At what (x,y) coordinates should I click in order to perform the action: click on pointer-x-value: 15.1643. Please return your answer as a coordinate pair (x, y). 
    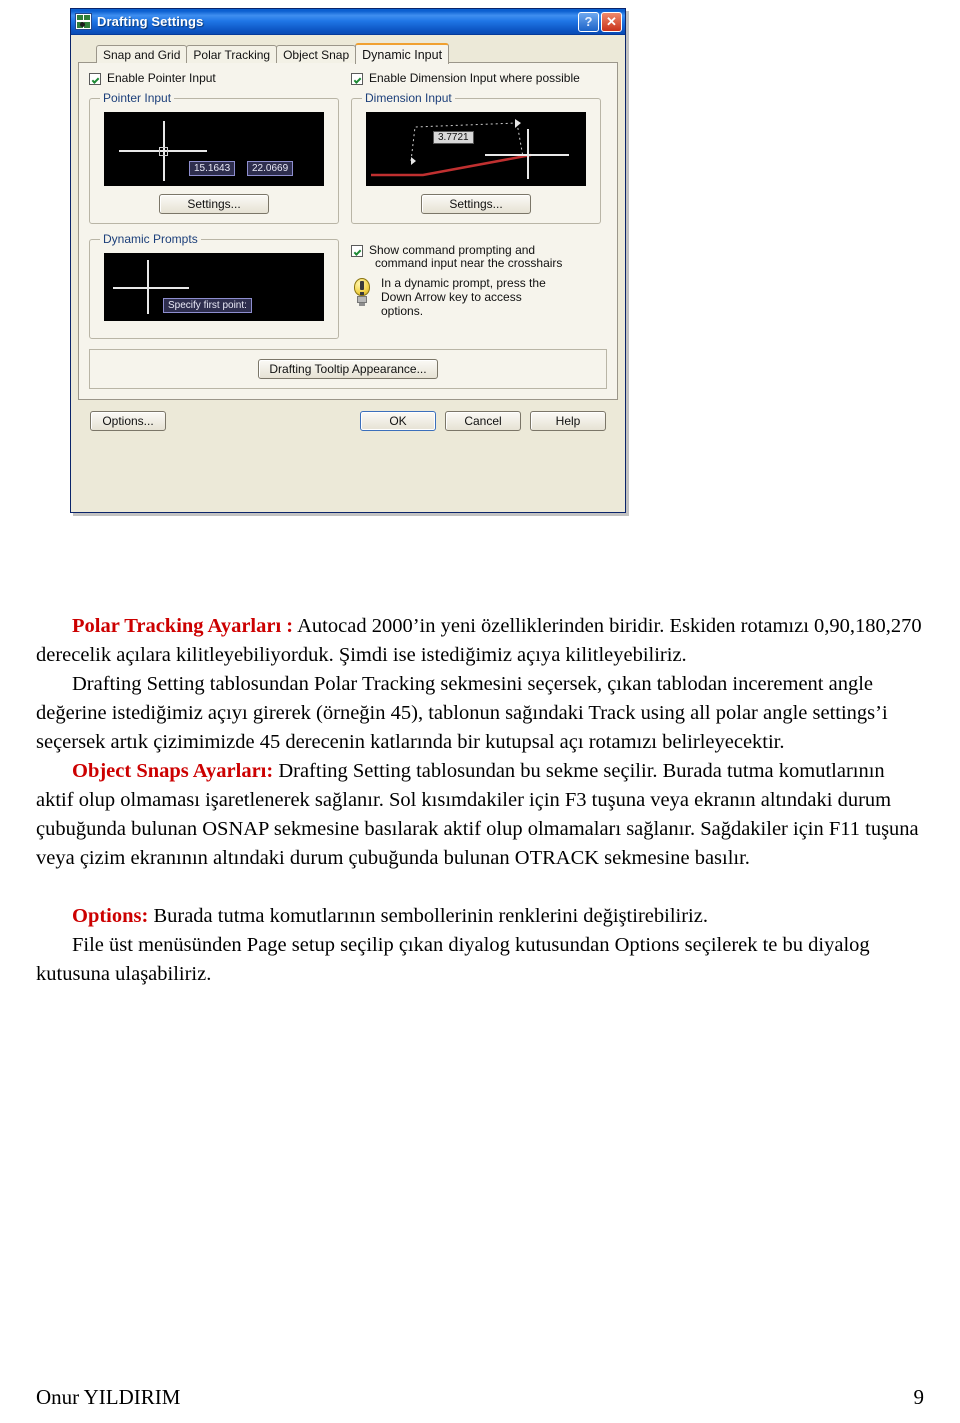
    Looking at the image, I should click on (212, 168).